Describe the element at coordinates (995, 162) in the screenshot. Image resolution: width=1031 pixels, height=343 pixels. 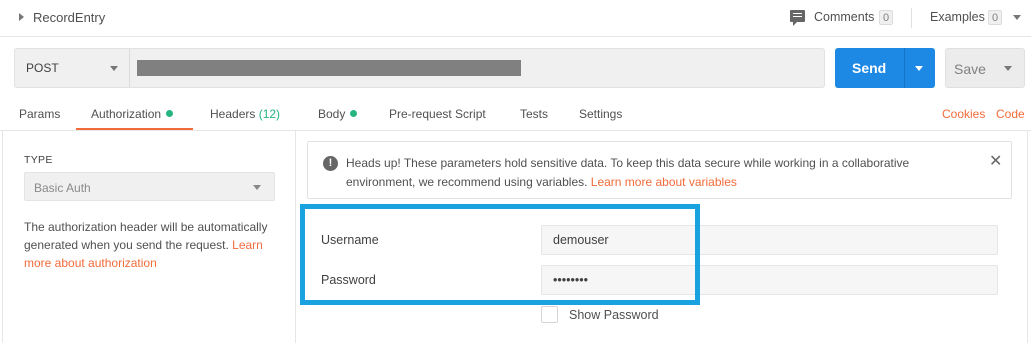
I see `close-icon: ✕` at that location.